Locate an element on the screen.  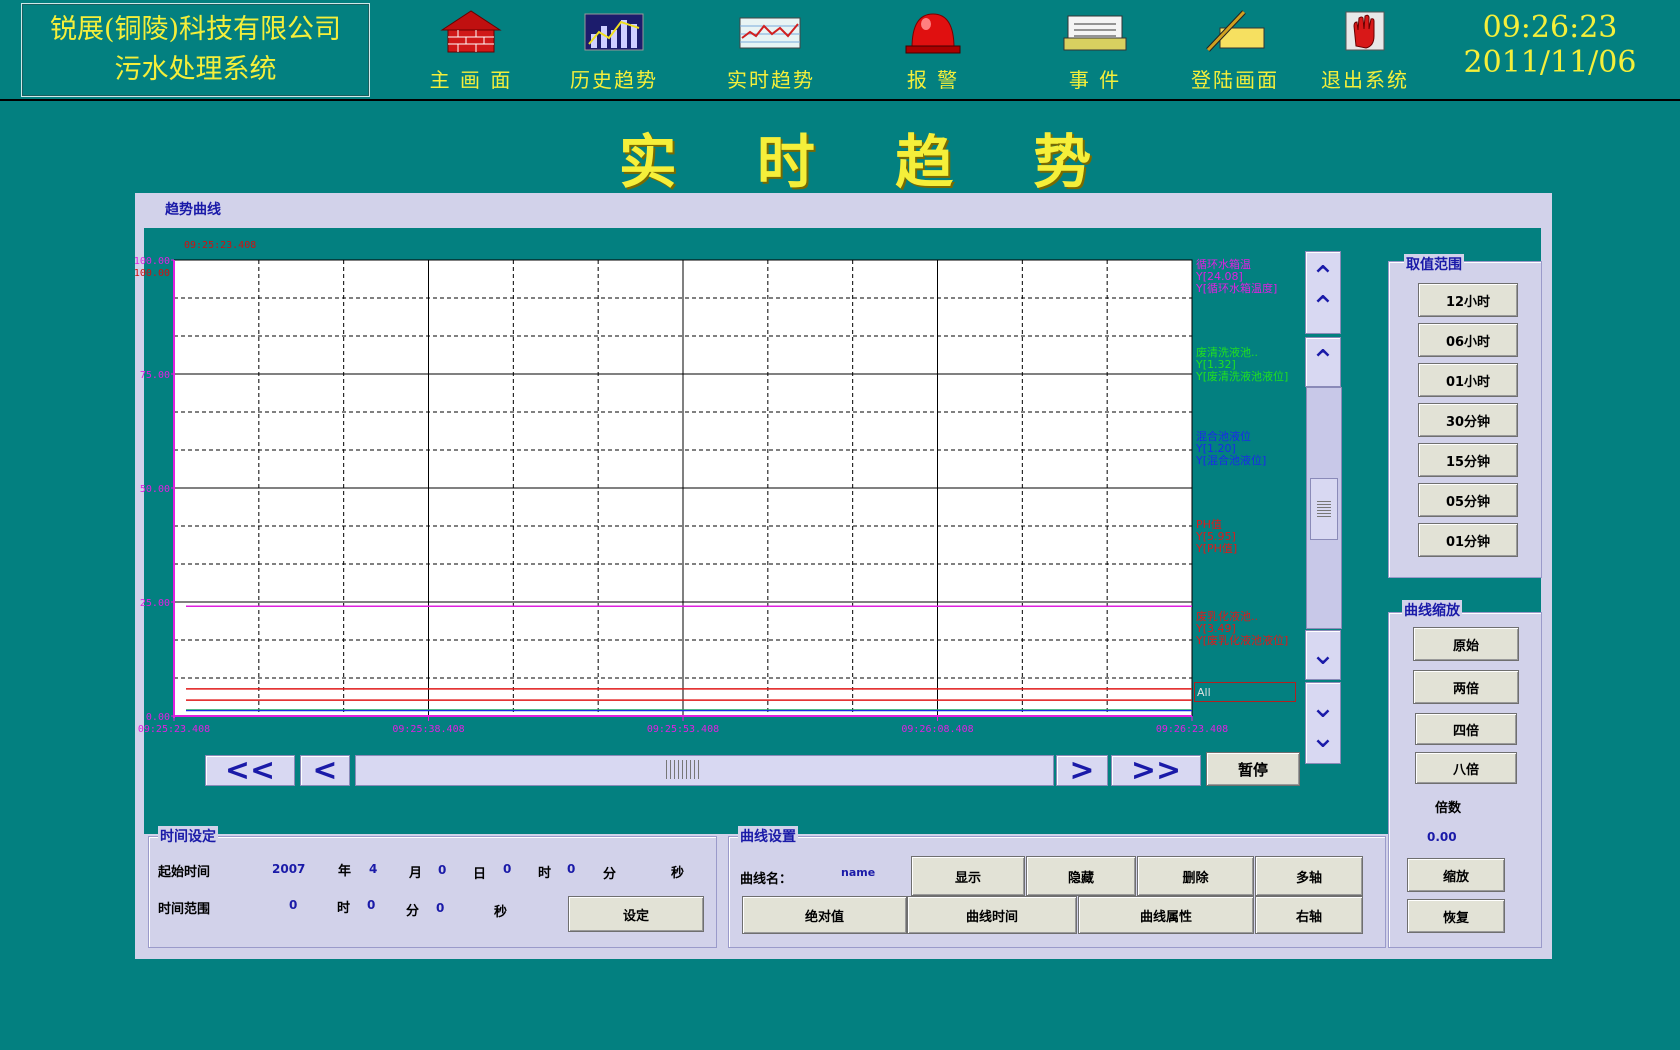
pause-button: 暂停 is located at coordinates (1253, 769).